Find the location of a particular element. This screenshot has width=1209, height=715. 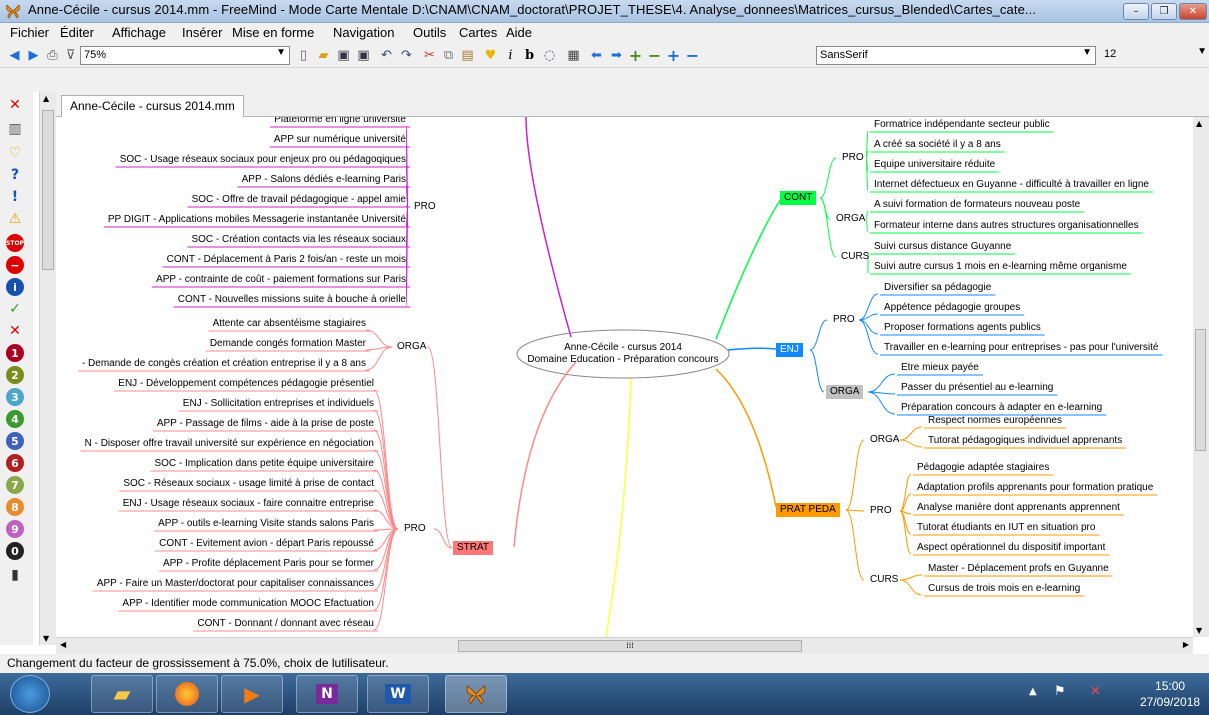

priority-8-icon: 8 is located at coordinates (15, 507).